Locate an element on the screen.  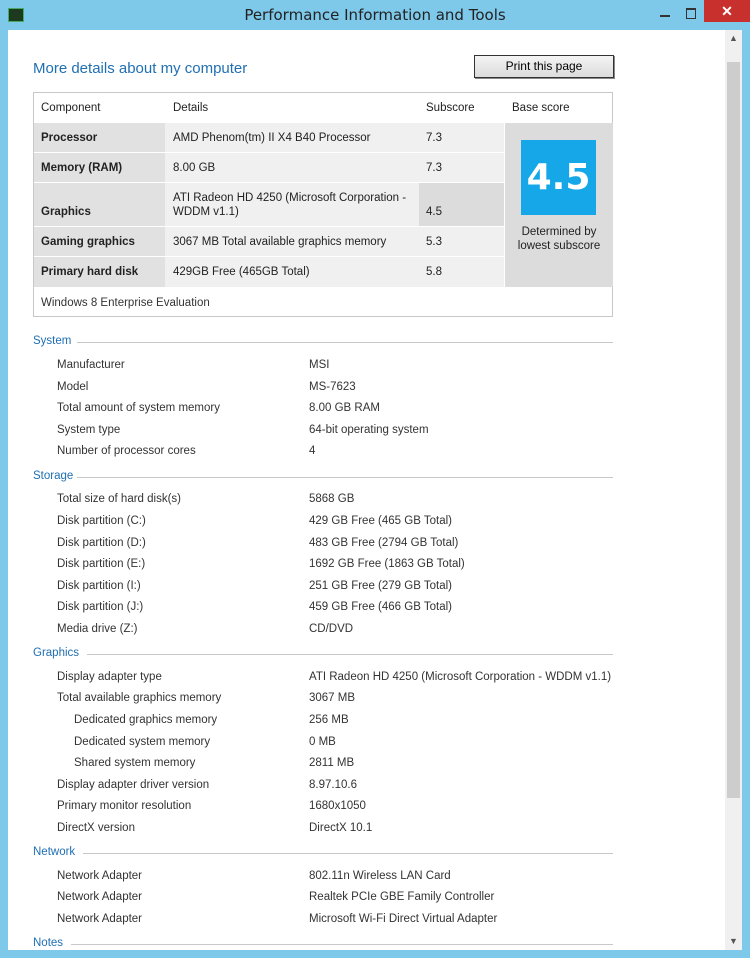
info-value: 3067 MB is located at coordinates (332, 698).